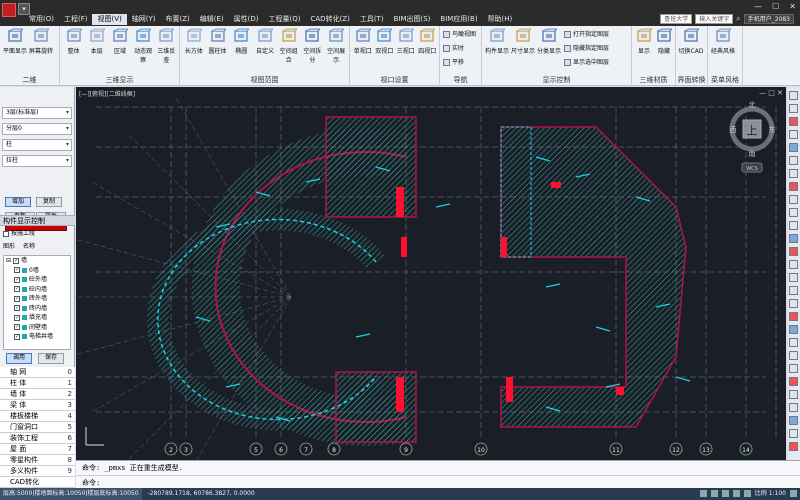 The width and height of the screenshot is (800, 500). Describe the element at coordinates (107, 93) in the screenshot. I see `viewport-label: [—][俯视][二维线框]` at that location.